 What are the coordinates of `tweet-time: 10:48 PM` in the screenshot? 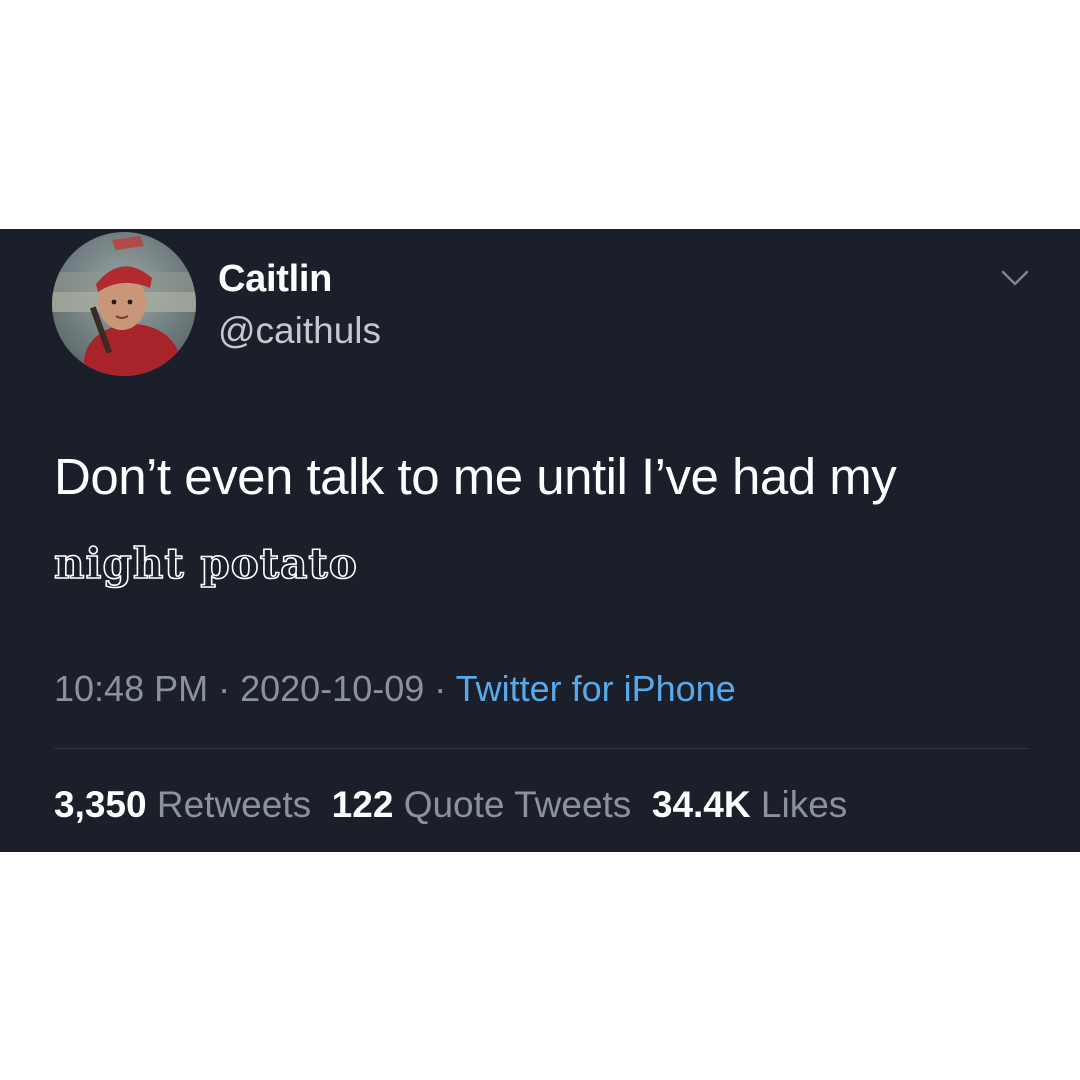 It's located at (131, 688).